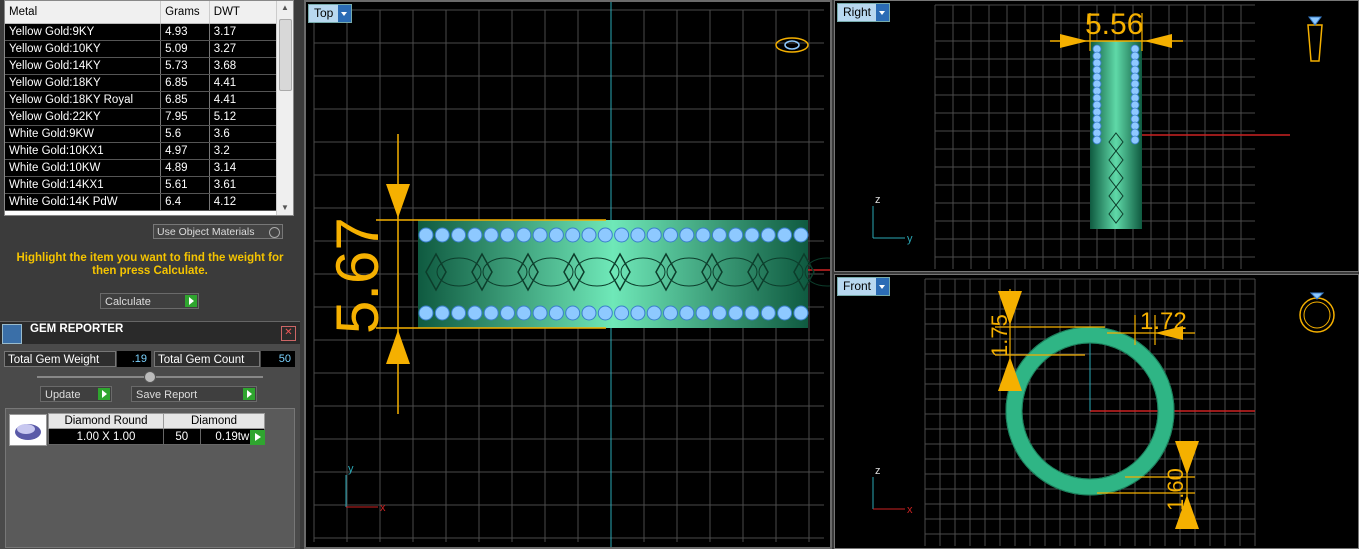  What do you see at coordinates (83, 12) in the screenshot?
I see `column-header-metal: Metal` at bounding box center [83, 12].